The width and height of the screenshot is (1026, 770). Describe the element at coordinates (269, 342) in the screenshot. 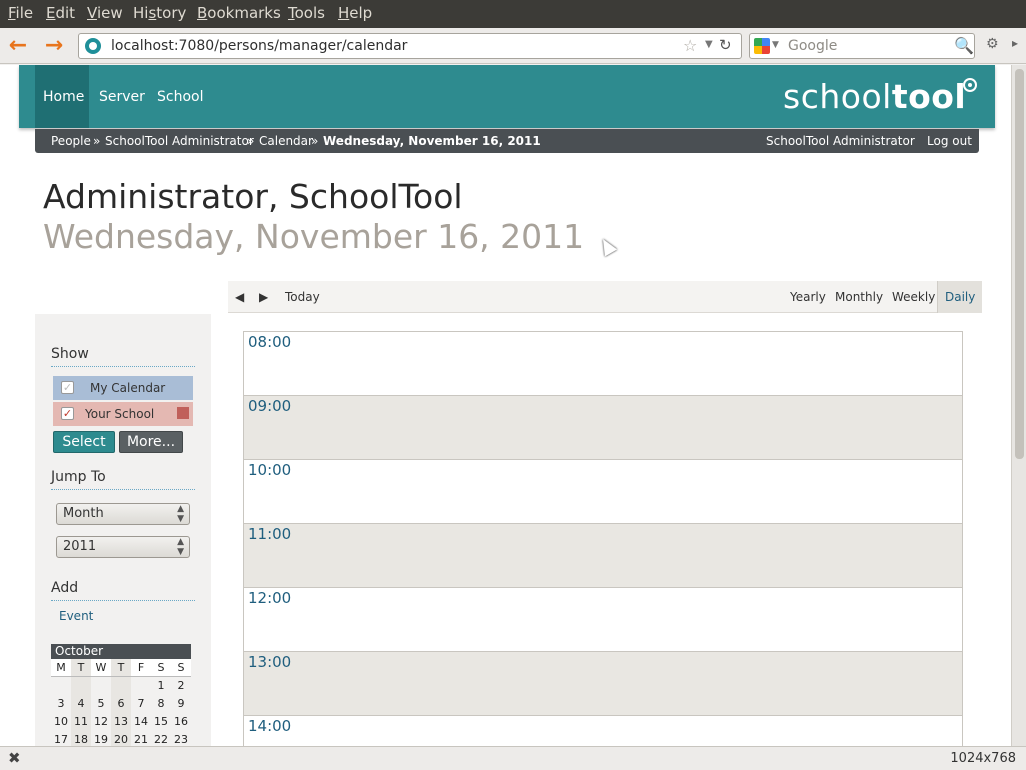

I see `hour-label: 08:00` at that location.